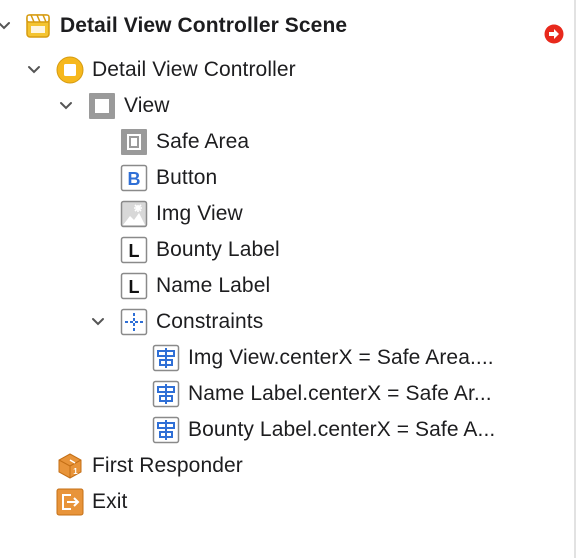  I want to click on tree-item-button: B Button, so click(288, 178).